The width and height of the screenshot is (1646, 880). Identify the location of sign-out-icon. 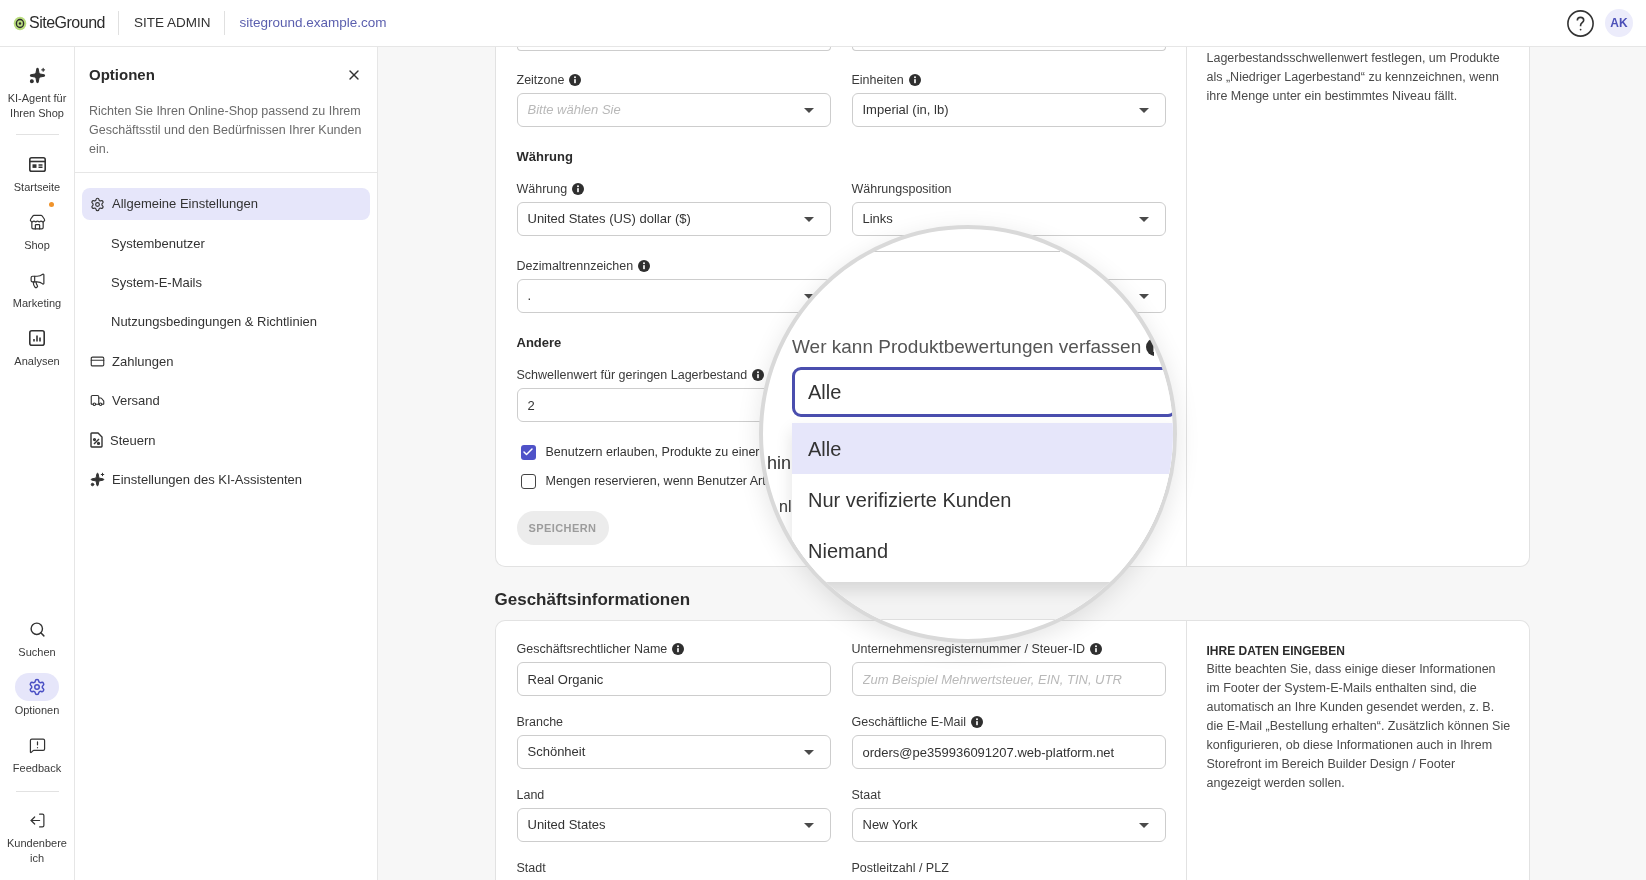
(37, 820).